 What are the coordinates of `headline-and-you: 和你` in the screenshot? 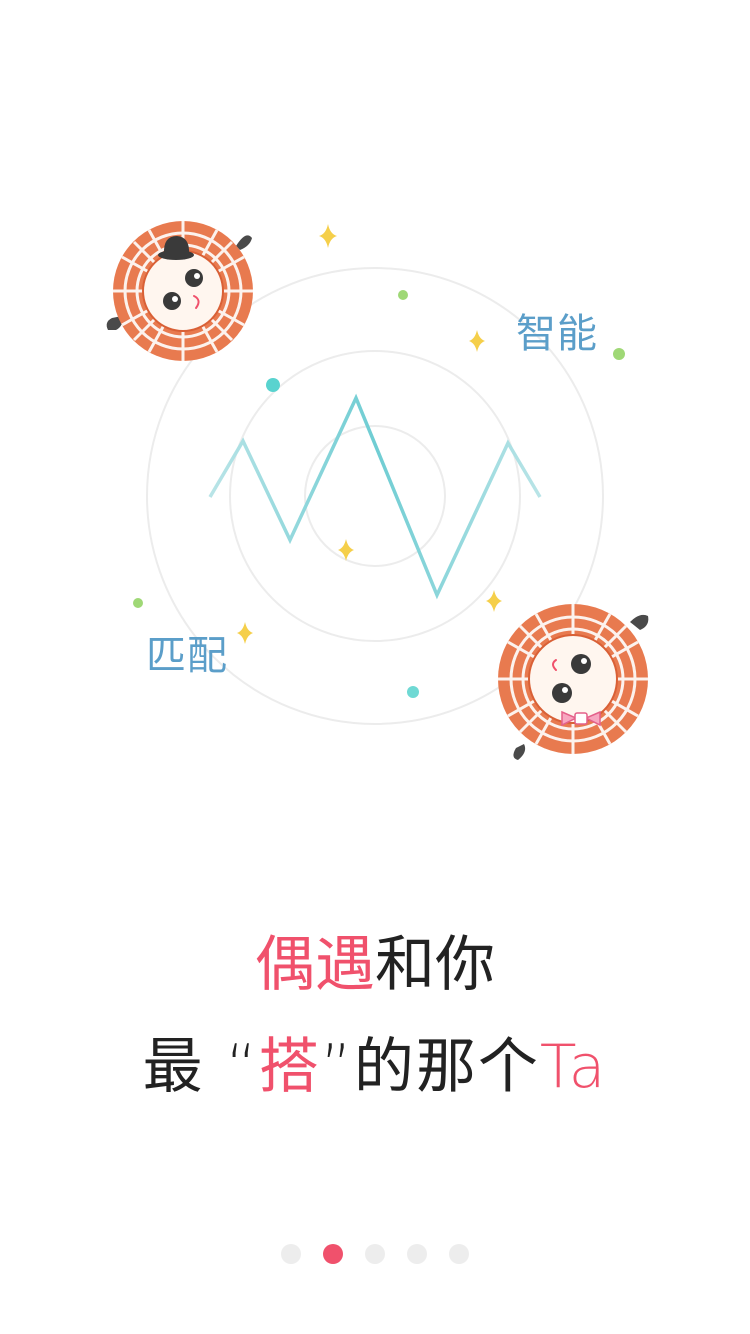 It's located at (435, 965).